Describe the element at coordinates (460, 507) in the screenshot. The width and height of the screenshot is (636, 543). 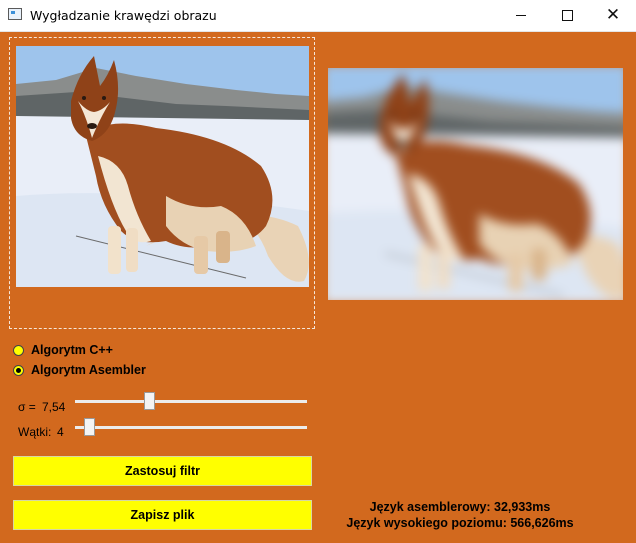
I see `assembler-time: Język asemblerowy: 32,933ms` at that location.